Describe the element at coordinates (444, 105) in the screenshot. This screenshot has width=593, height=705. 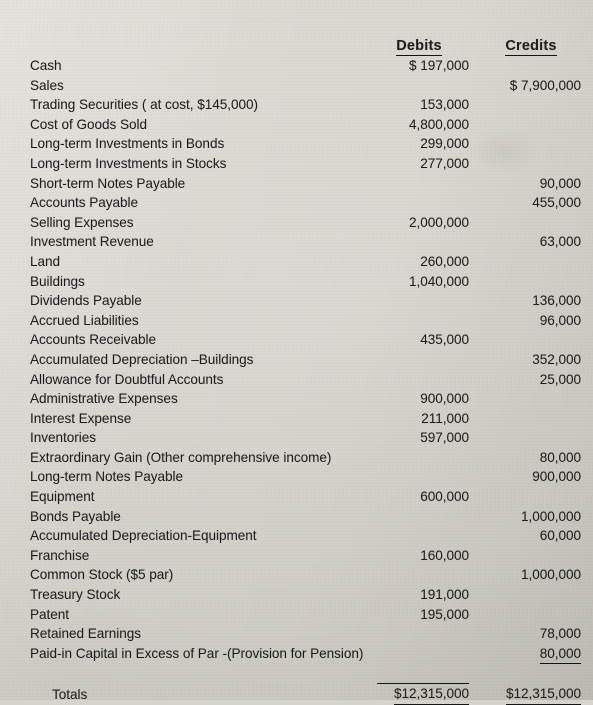
I see `debit-amount-cell: 153,000` at that location.